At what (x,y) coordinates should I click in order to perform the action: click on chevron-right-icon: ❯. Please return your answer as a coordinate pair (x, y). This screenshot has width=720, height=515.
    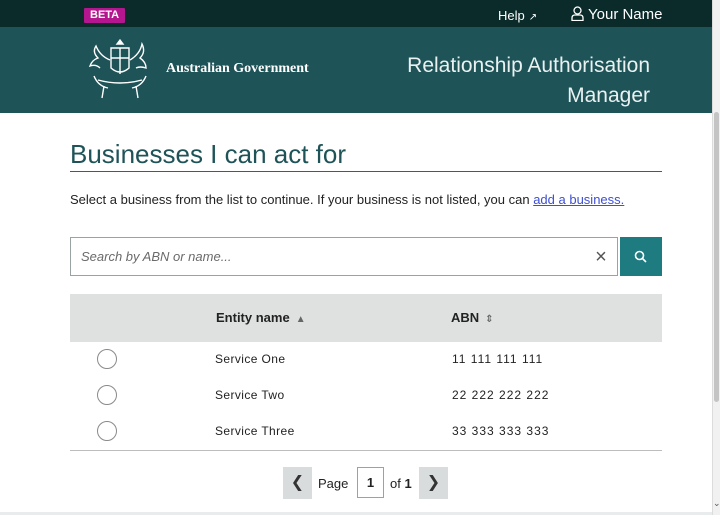
    Looking at the image, I should click on (433, 482).